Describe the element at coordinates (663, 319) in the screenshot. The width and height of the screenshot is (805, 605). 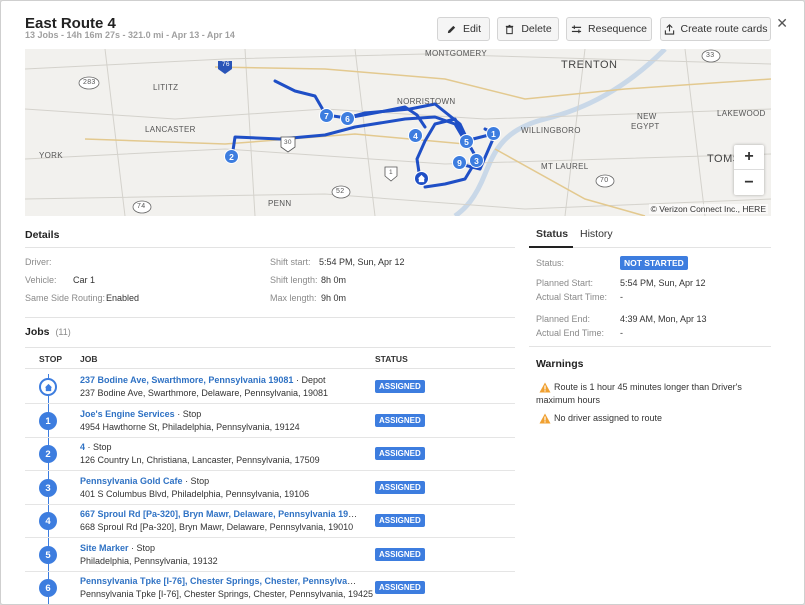
I see `planned-end-value: 4:39 AM, Mon, Apr 13` at that location.